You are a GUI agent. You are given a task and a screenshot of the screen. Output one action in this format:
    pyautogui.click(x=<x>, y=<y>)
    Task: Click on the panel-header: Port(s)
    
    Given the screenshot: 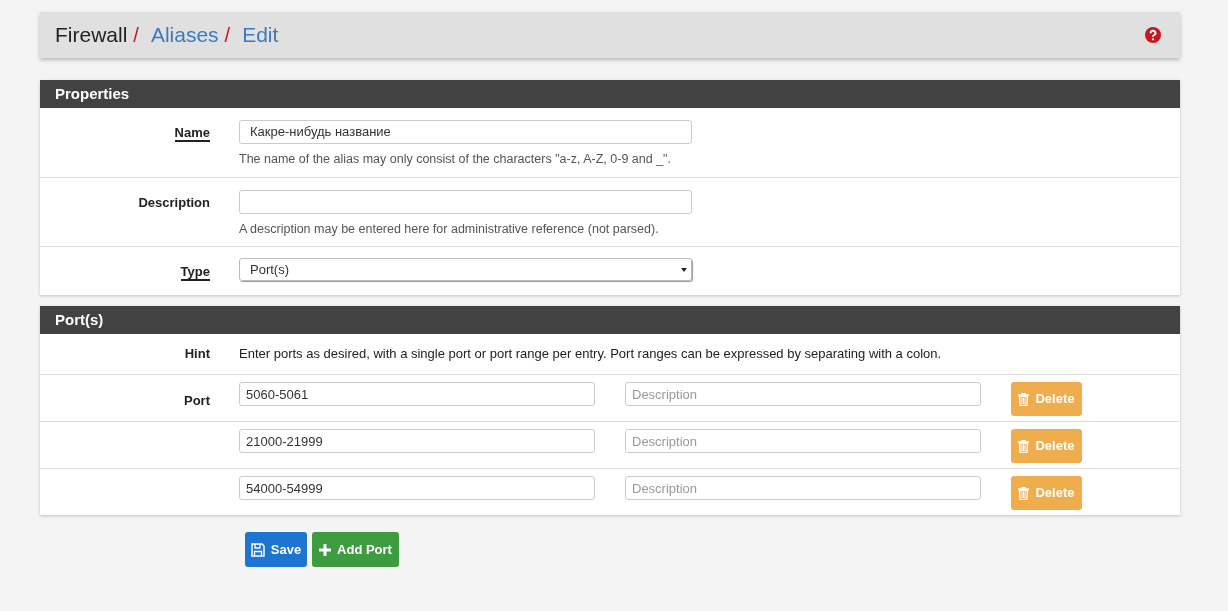 What is the action you would take?
    pyautogui.click(x=610, y=320)
    